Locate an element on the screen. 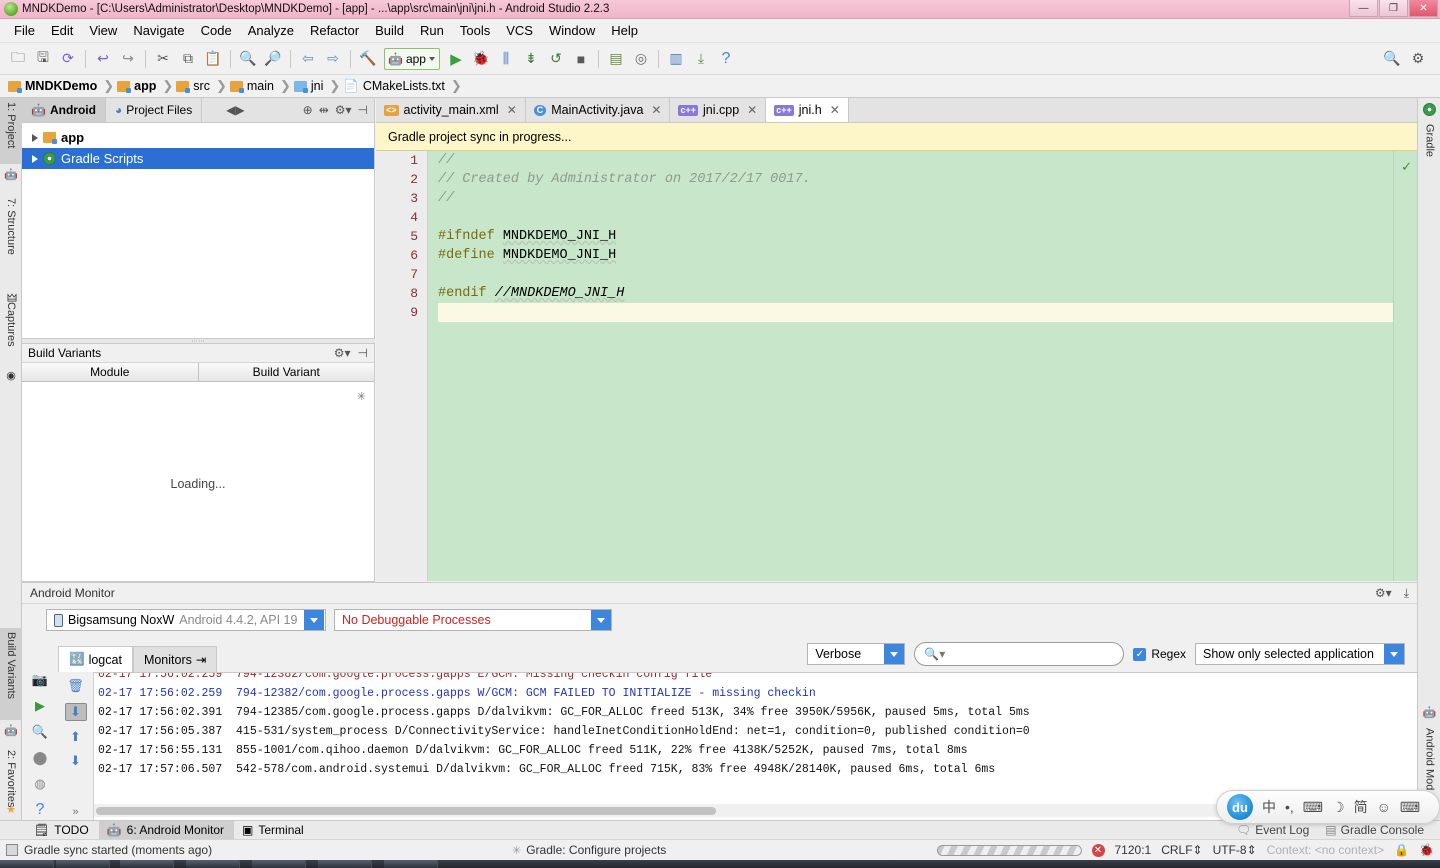  device-selector: Bigsamsung NoxW Android 4.4.2, API 19 is located at coordinates (186, 620).